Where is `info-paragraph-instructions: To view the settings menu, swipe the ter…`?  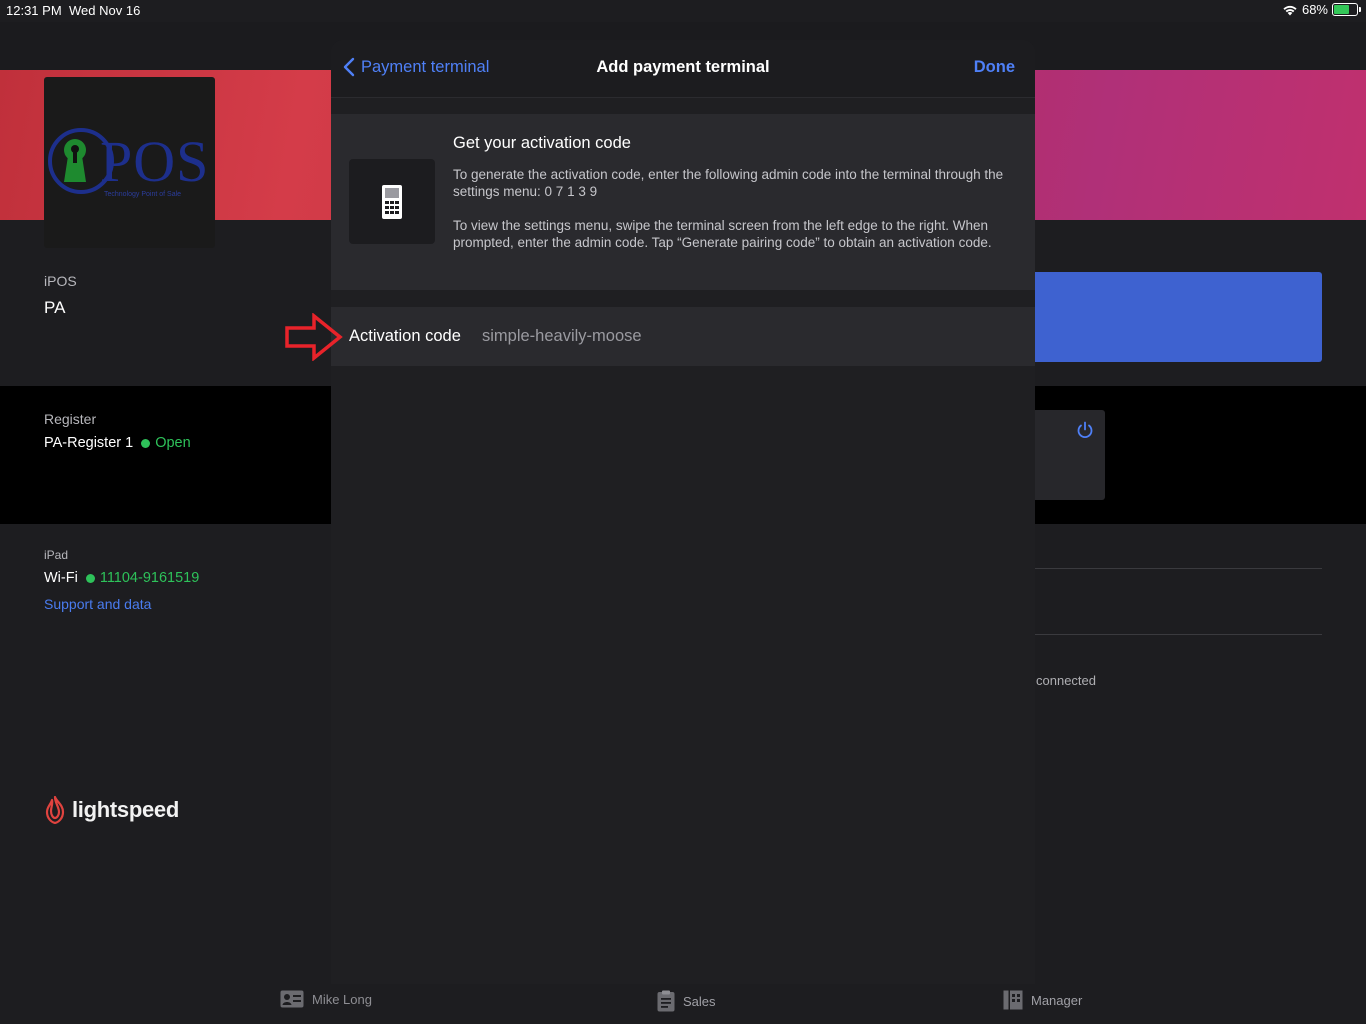 info-paragraph-instructions: To view the settings menu, swipe the ter… is located at coordinates (722, 234).